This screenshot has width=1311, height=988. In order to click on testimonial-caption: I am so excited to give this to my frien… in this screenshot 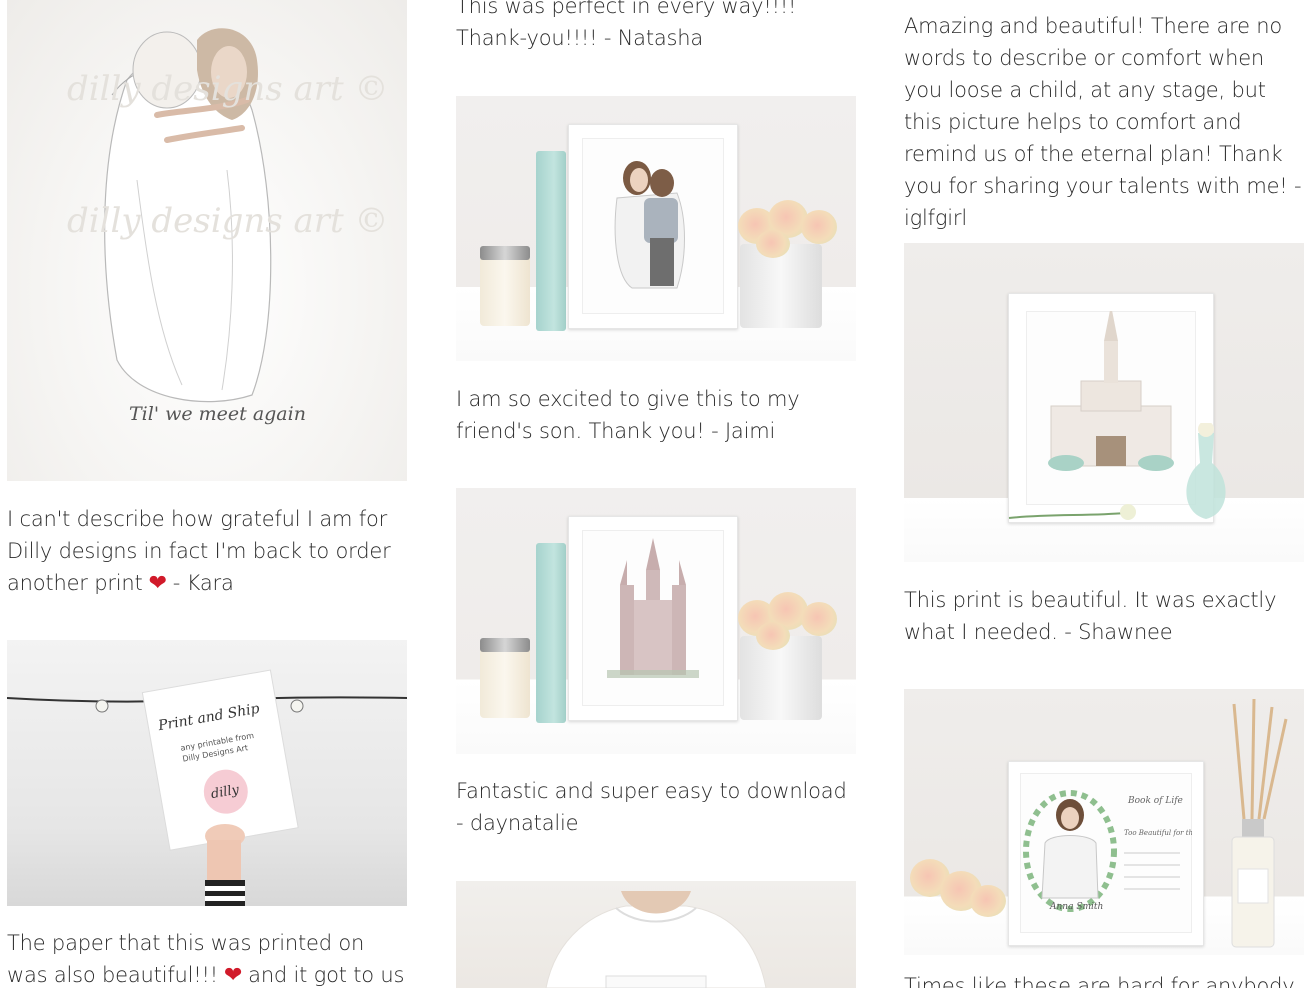, I will do `click(628, 415)`.